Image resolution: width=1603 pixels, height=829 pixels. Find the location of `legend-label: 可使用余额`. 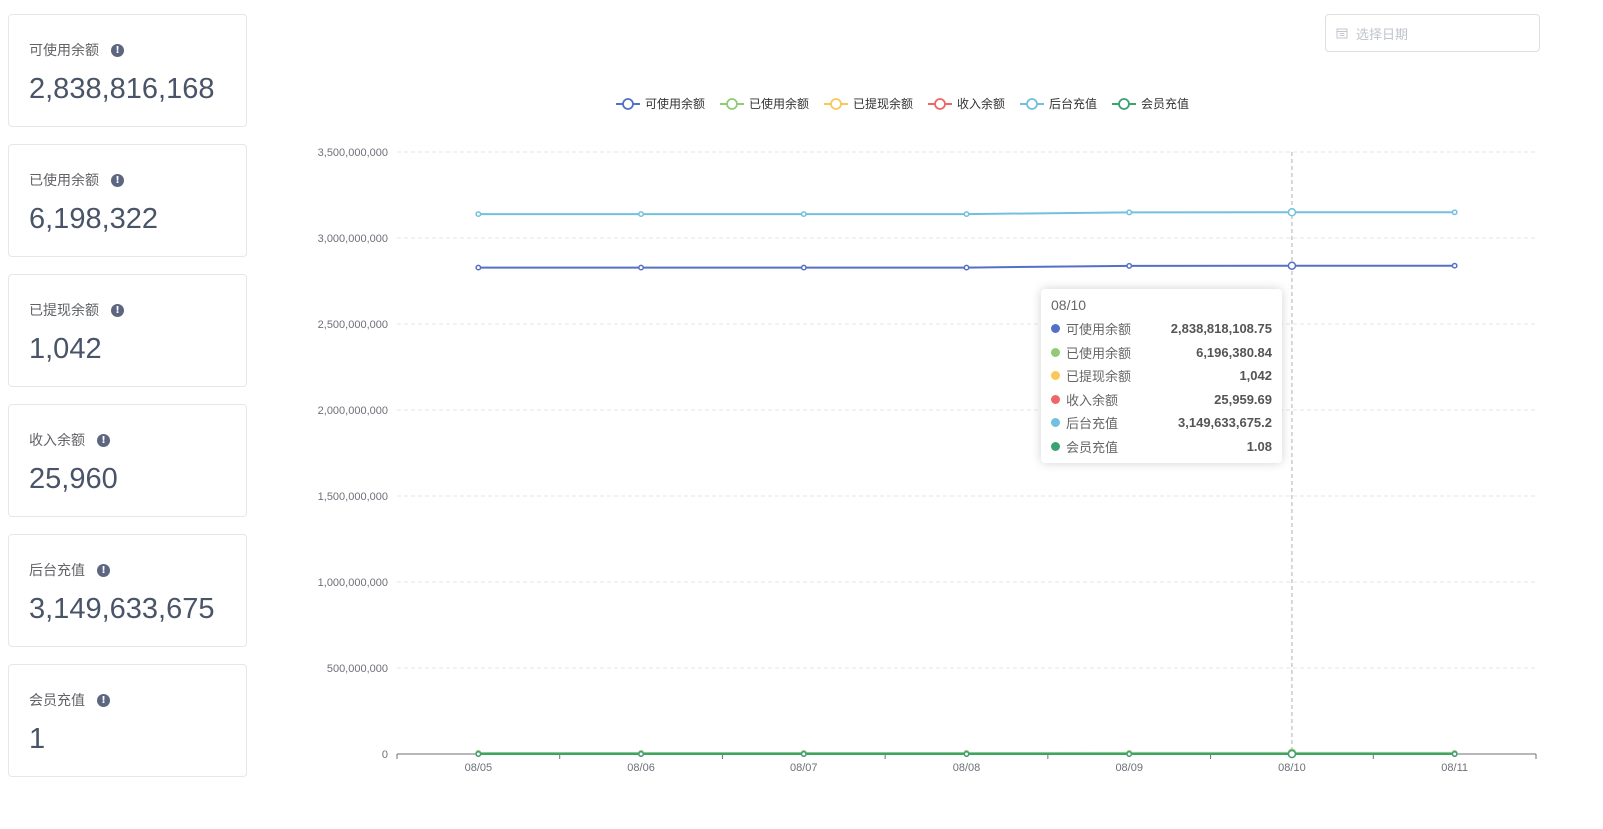

legend-label: 可使用余额 is located at coordinates (675, 103).